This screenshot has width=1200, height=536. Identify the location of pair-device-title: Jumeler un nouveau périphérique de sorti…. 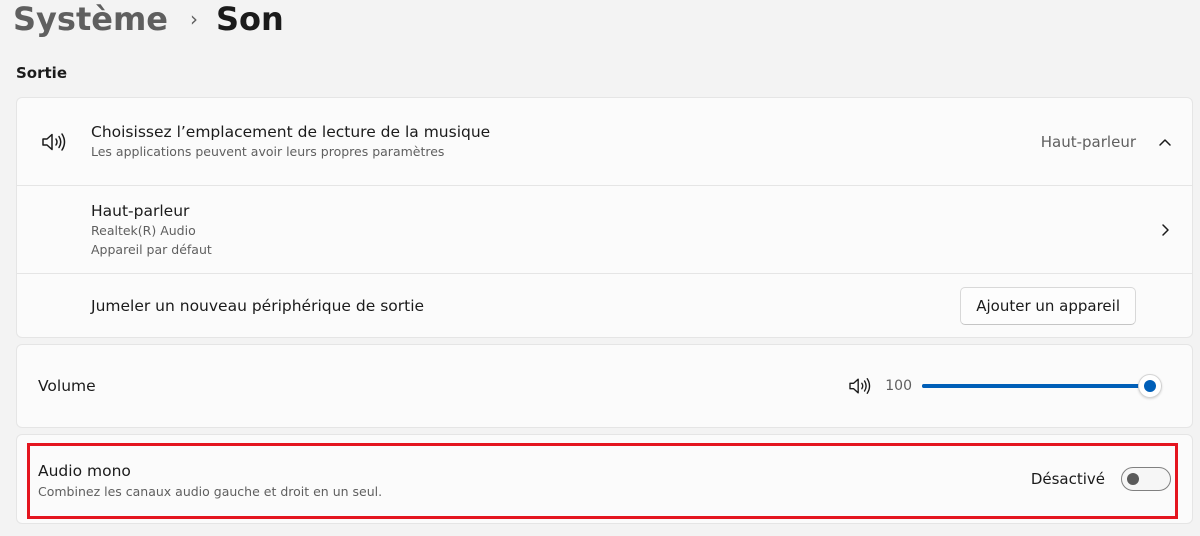
(258, 306).